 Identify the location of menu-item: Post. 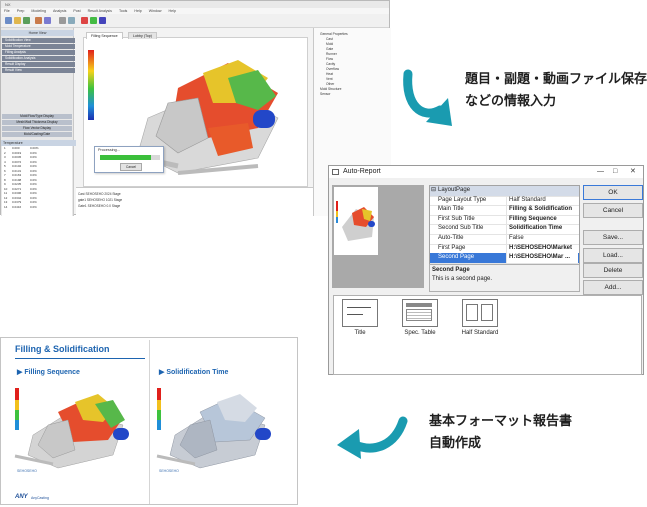
(76, 11).